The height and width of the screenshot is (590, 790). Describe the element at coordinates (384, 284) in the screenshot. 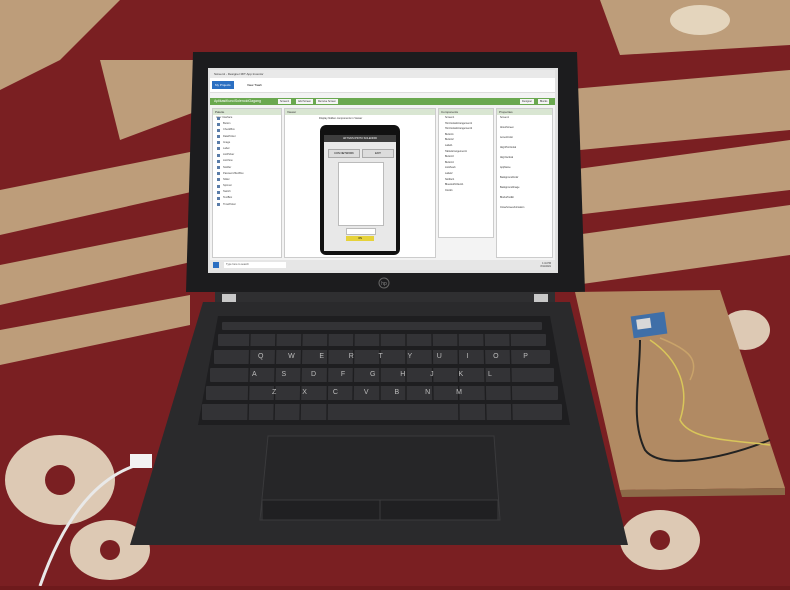

I see `hp-logo-text: hp` at that location.